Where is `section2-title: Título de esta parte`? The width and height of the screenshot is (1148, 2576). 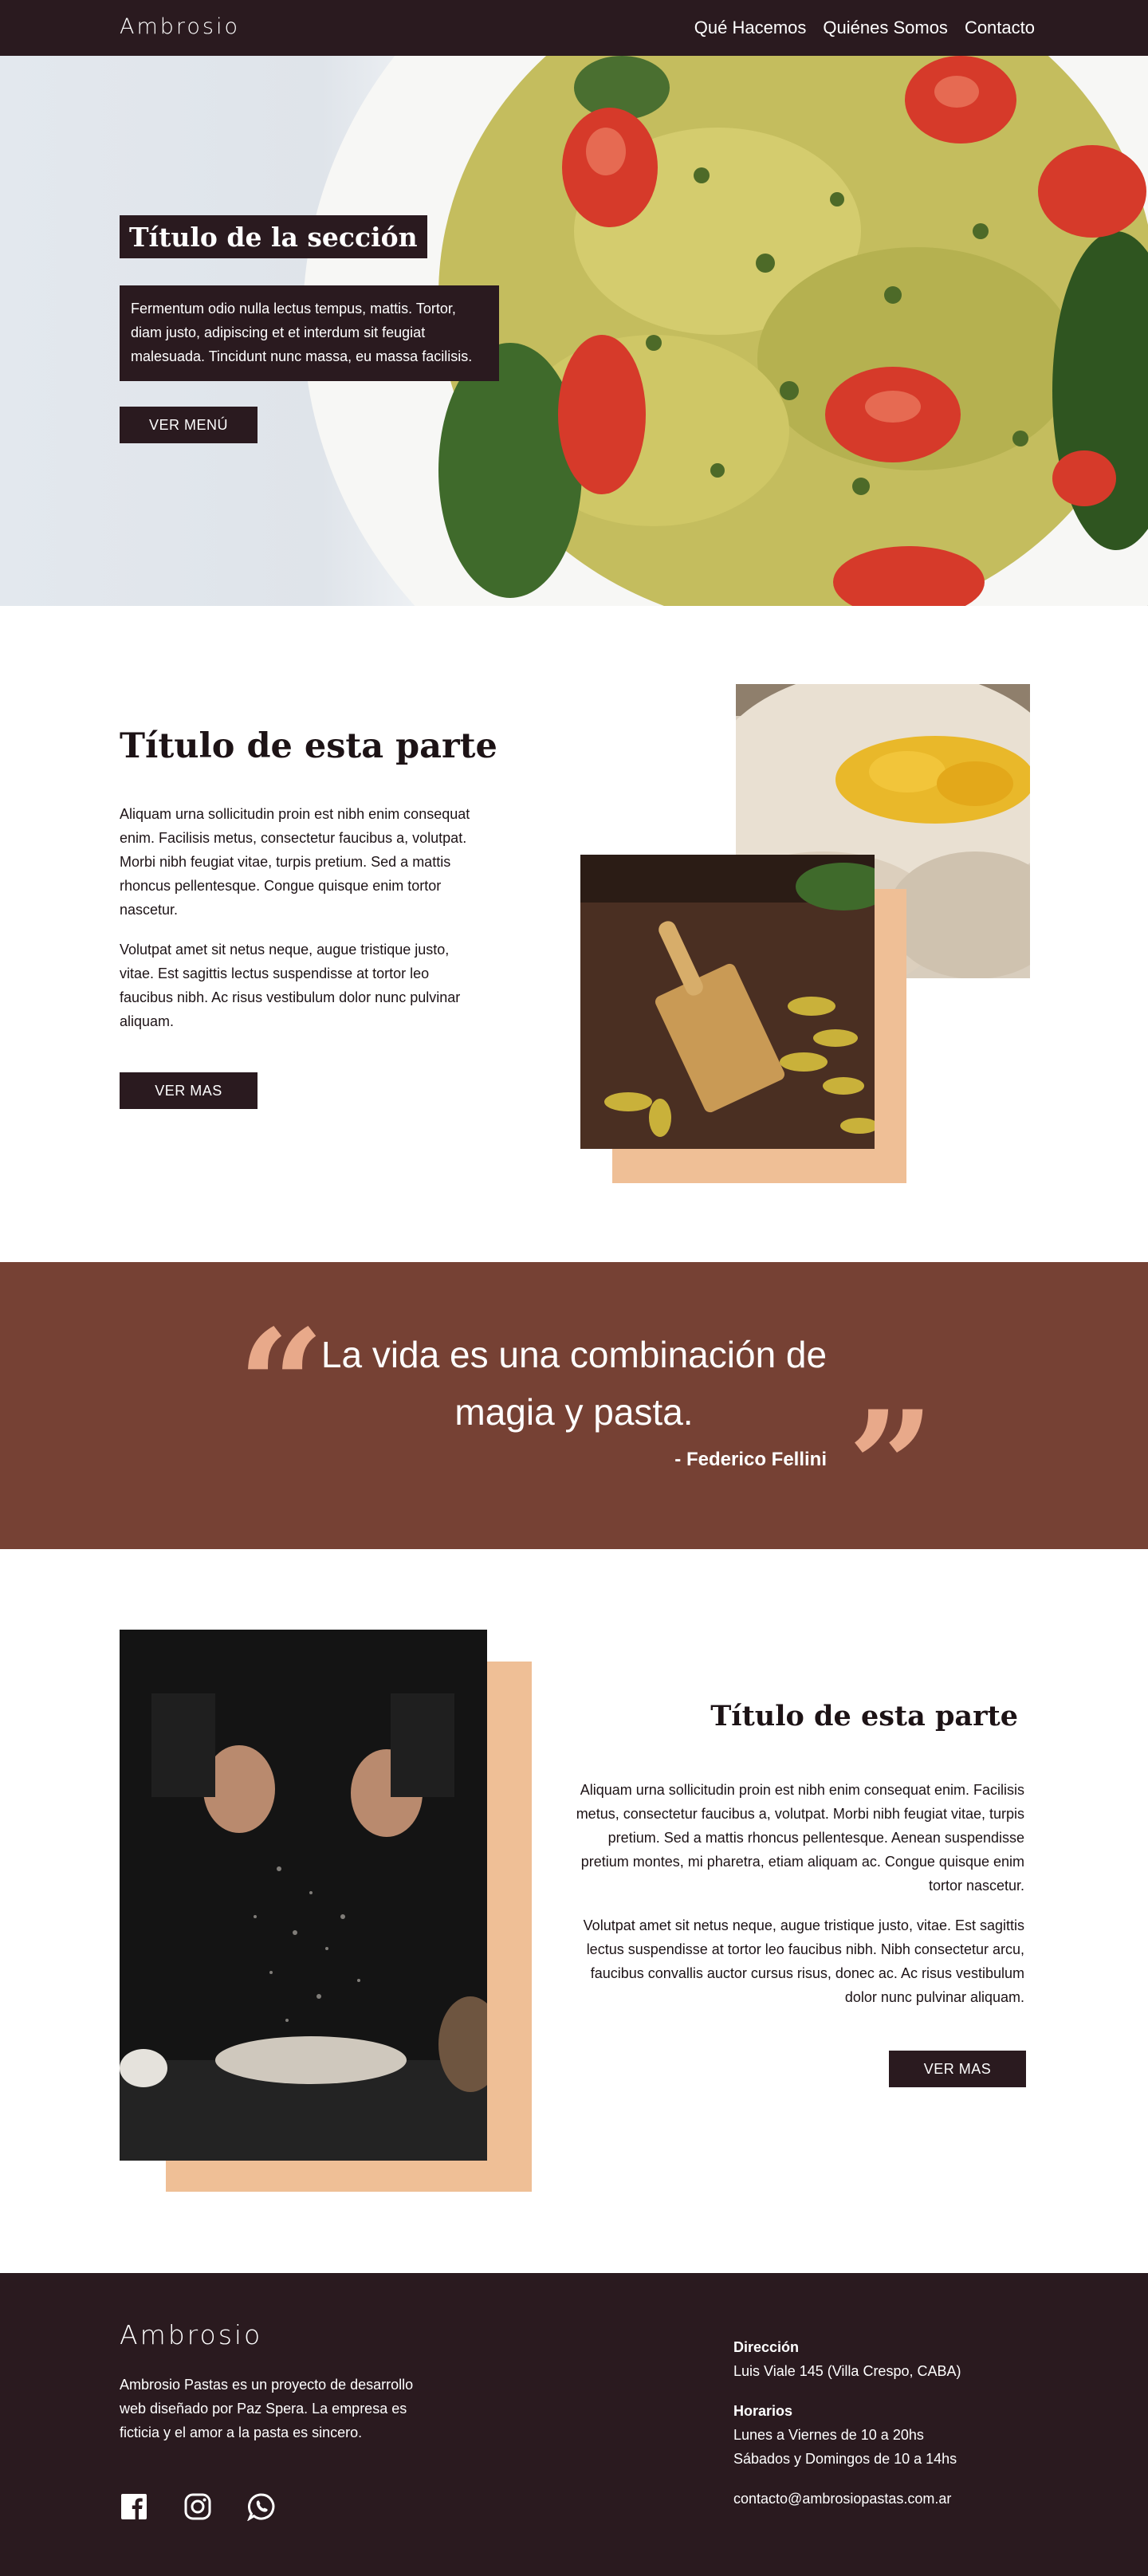
section2-title: Título de esta parte is located at coordinates (308, 746).